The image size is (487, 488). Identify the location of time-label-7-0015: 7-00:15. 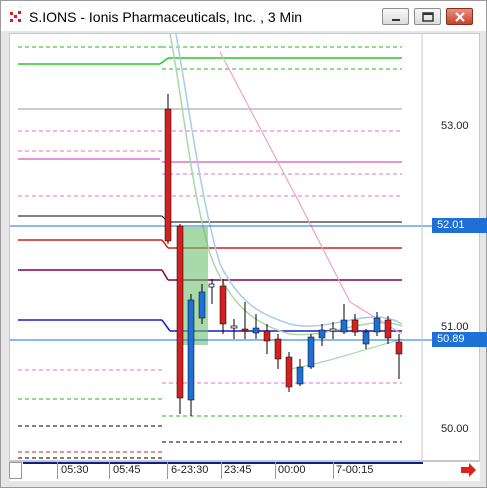
(355, 470).